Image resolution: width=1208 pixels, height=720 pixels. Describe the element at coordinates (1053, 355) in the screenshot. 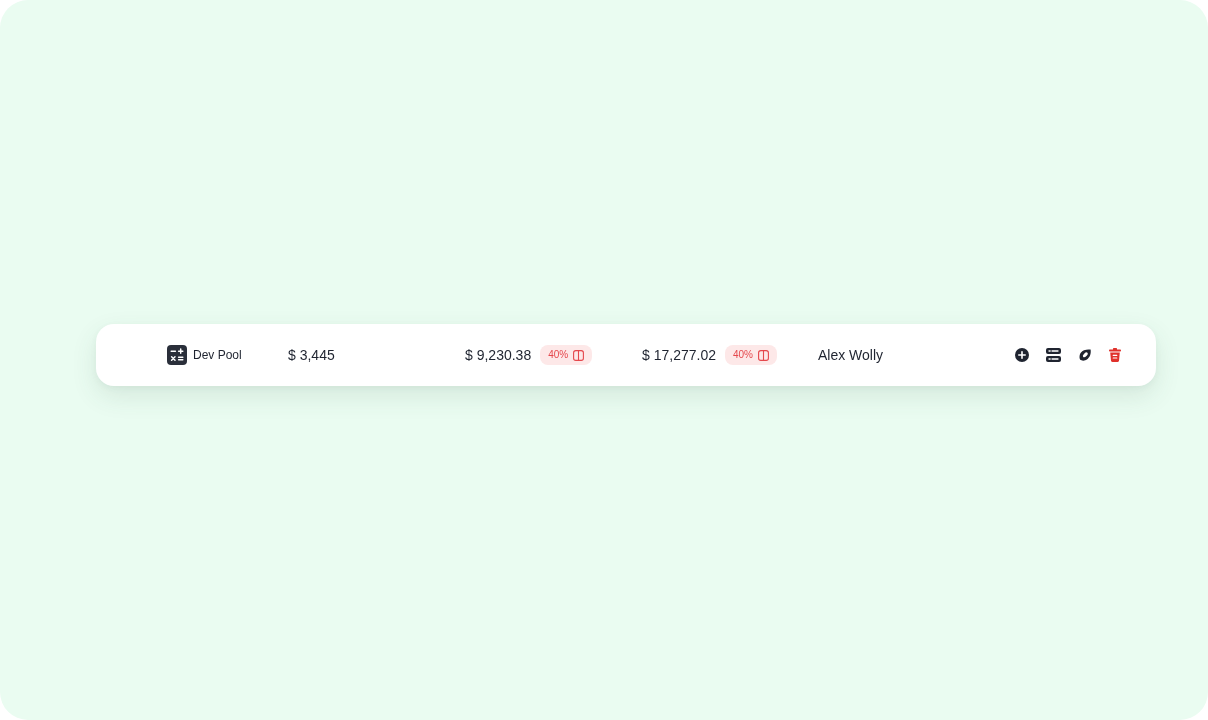

I see `server-icon` at that location.